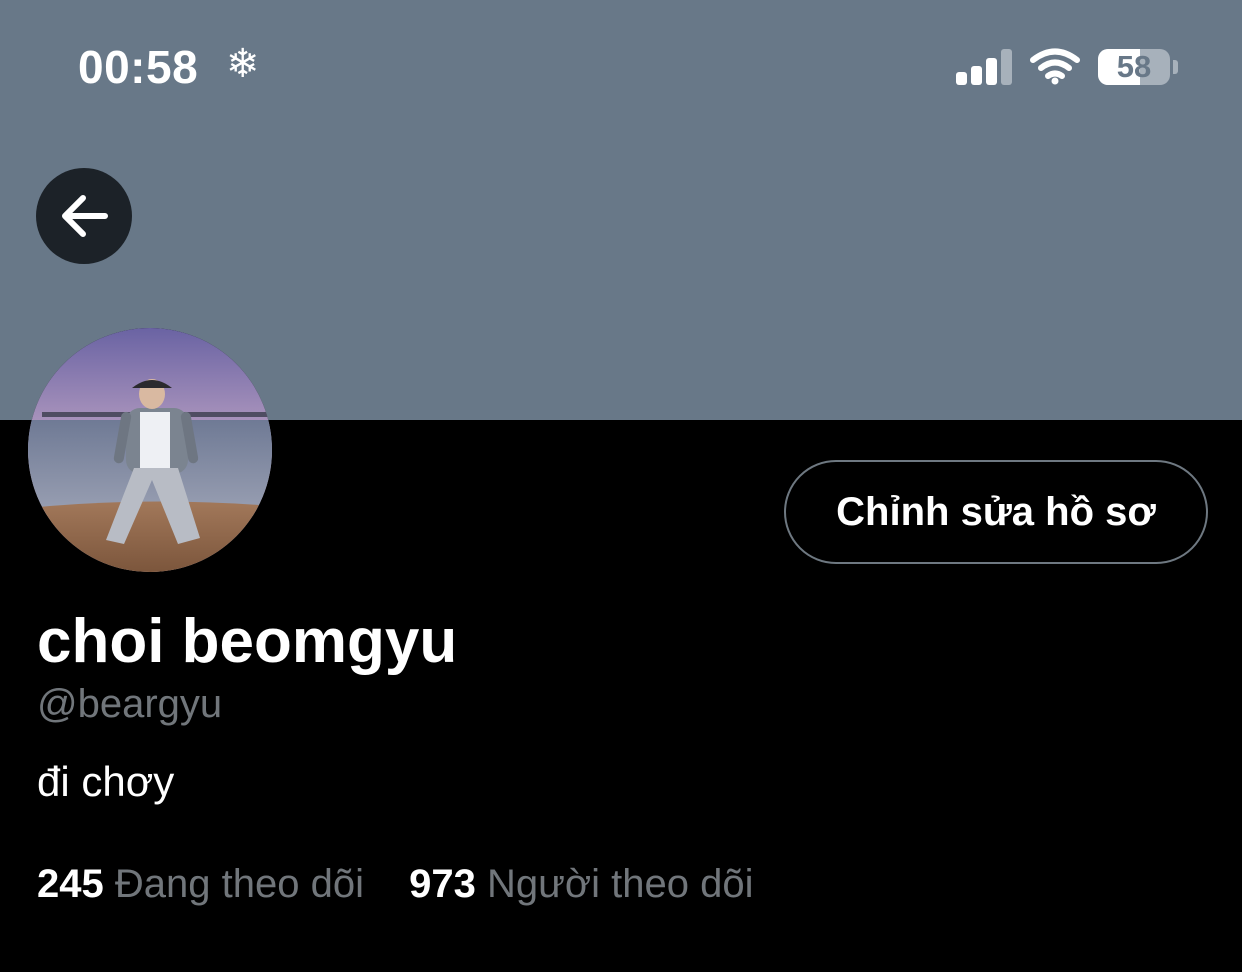 Image resolution: width=1242 pixels, height=972 pixels. Describe the element at coordinates (395, 884) in the screenshot. I see `profile-stats: 245 Đang theo dõi 973 Người theo dõi` at that location.